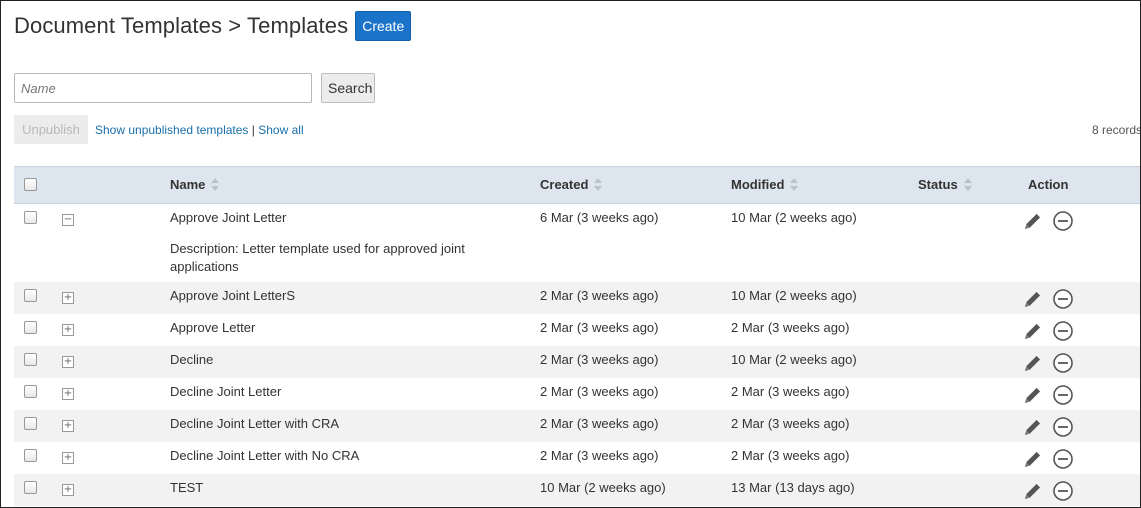  I want to click on column-created-label: Created, so click(564, 184).